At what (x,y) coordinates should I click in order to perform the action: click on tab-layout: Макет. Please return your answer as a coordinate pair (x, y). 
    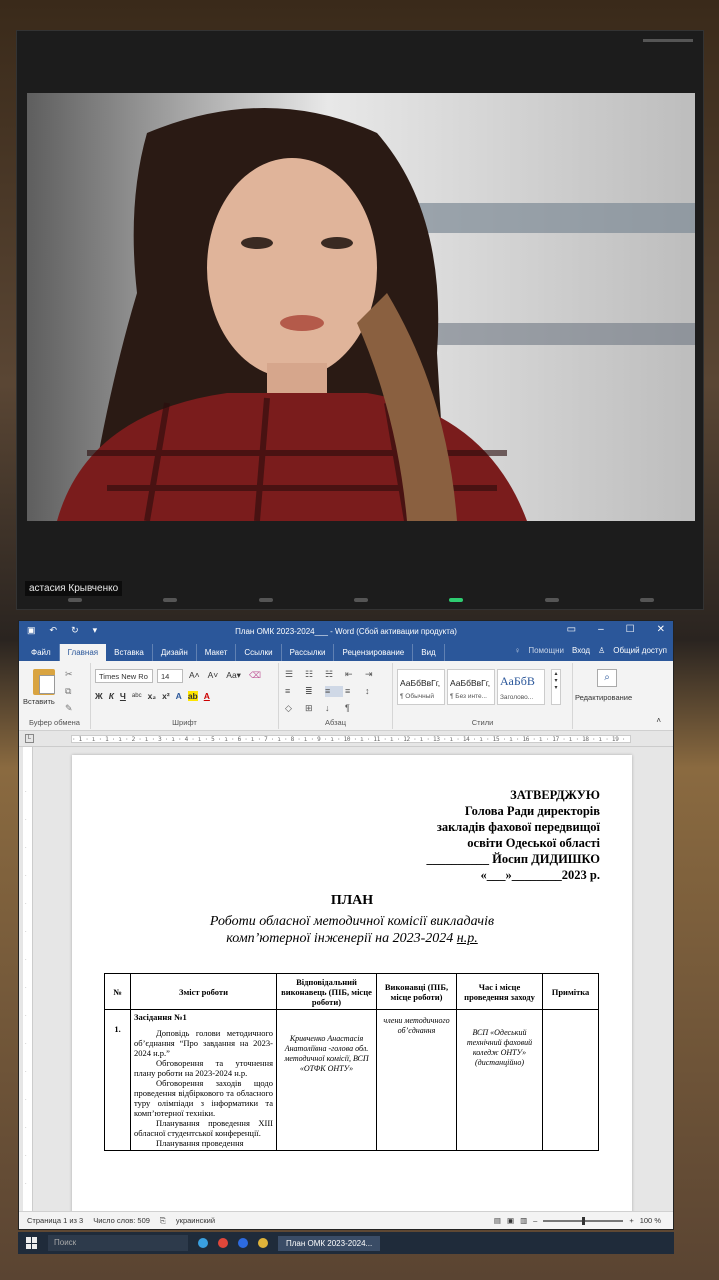
    Looking at the image, I should click on (217, 652).